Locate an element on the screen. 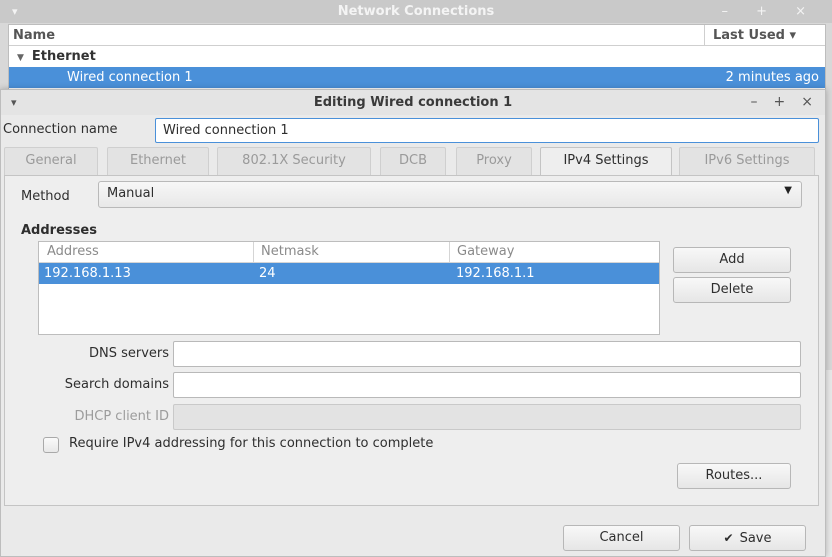 This screenshot has height=557, width=832. minimize-icon: – is located at coordinates (754, 102).